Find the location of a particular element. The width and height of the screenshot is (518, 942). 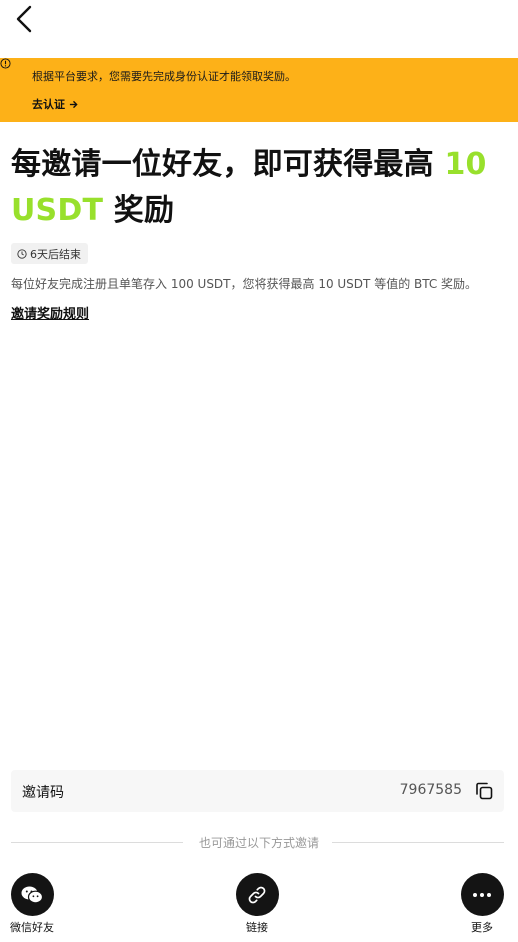

verify-link: 去认证 is located at coordinates (55, 104).